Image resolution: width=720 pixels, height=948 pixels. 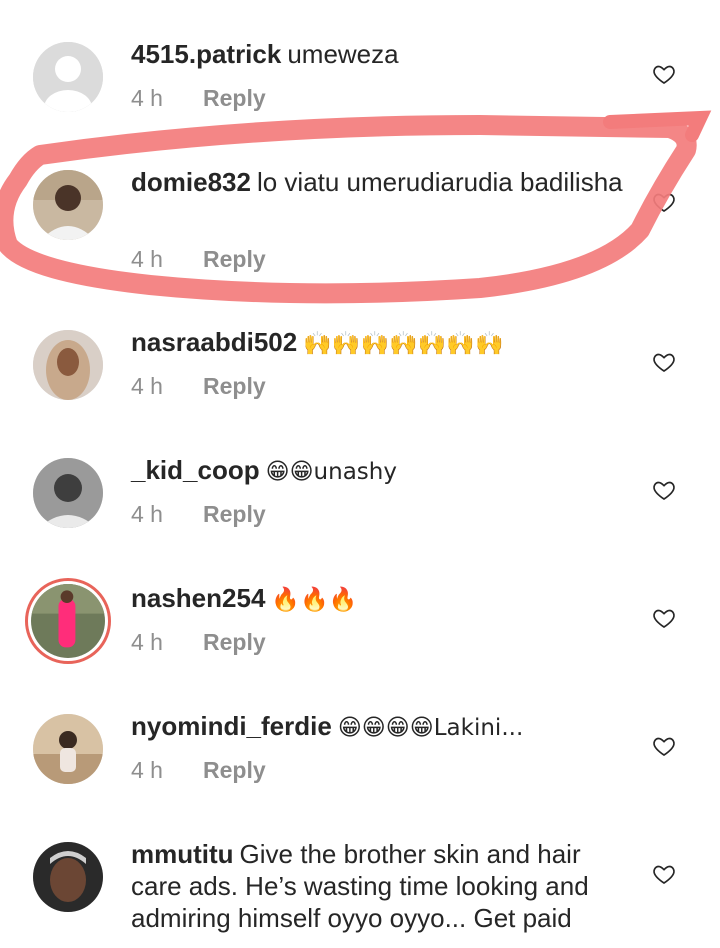 I want to click on comment-username: 4515.patrick, so click(x=206, y=54).